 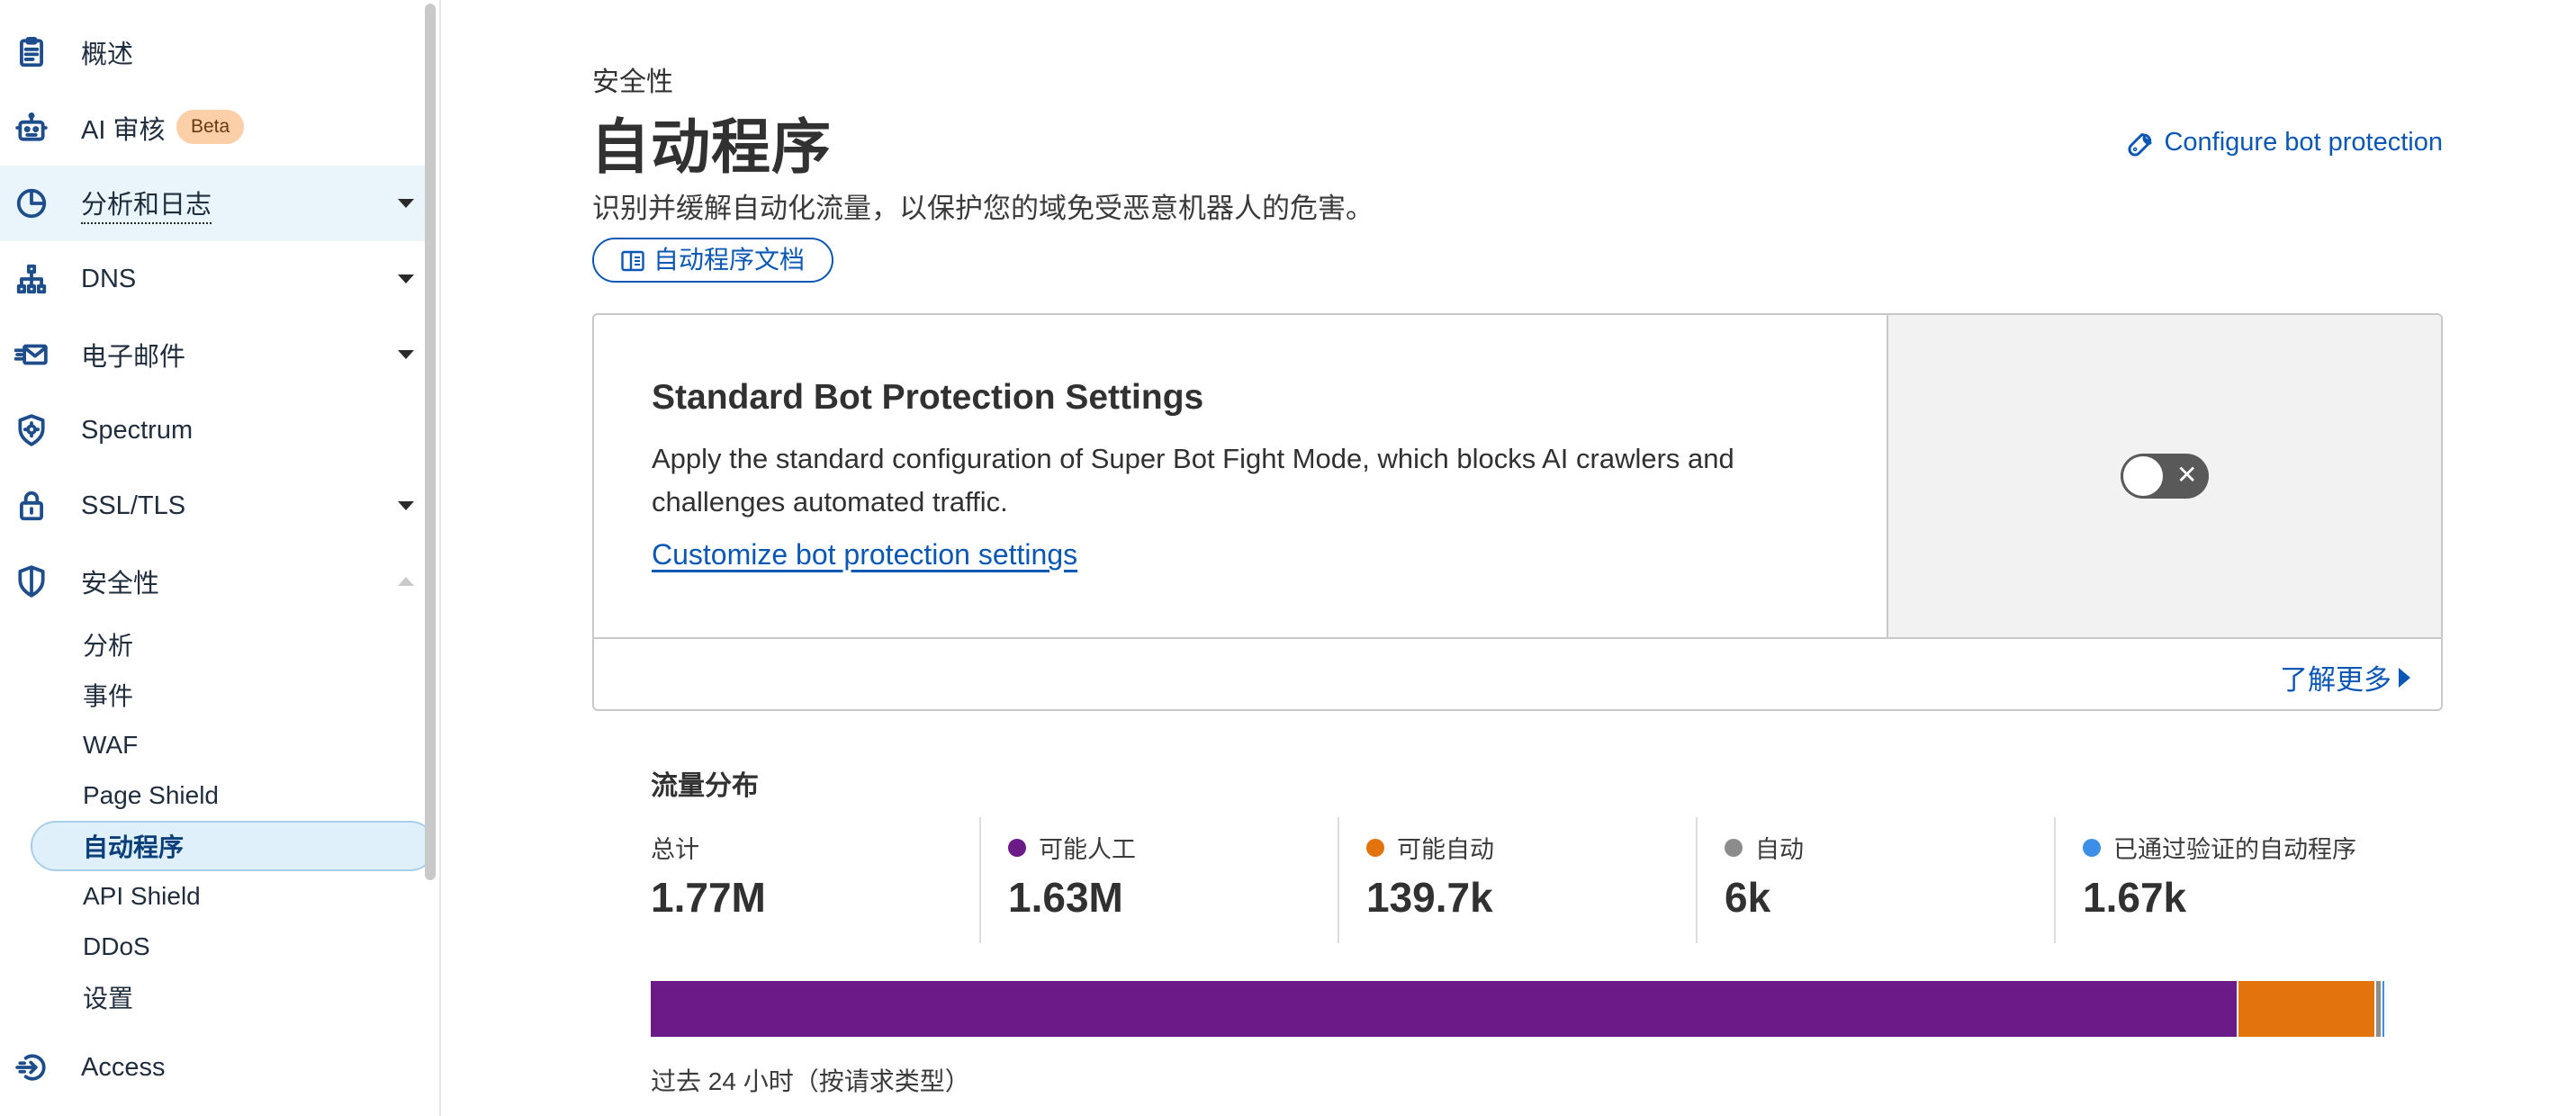 I want to click on access-icon, so click(x=31, y=1067).